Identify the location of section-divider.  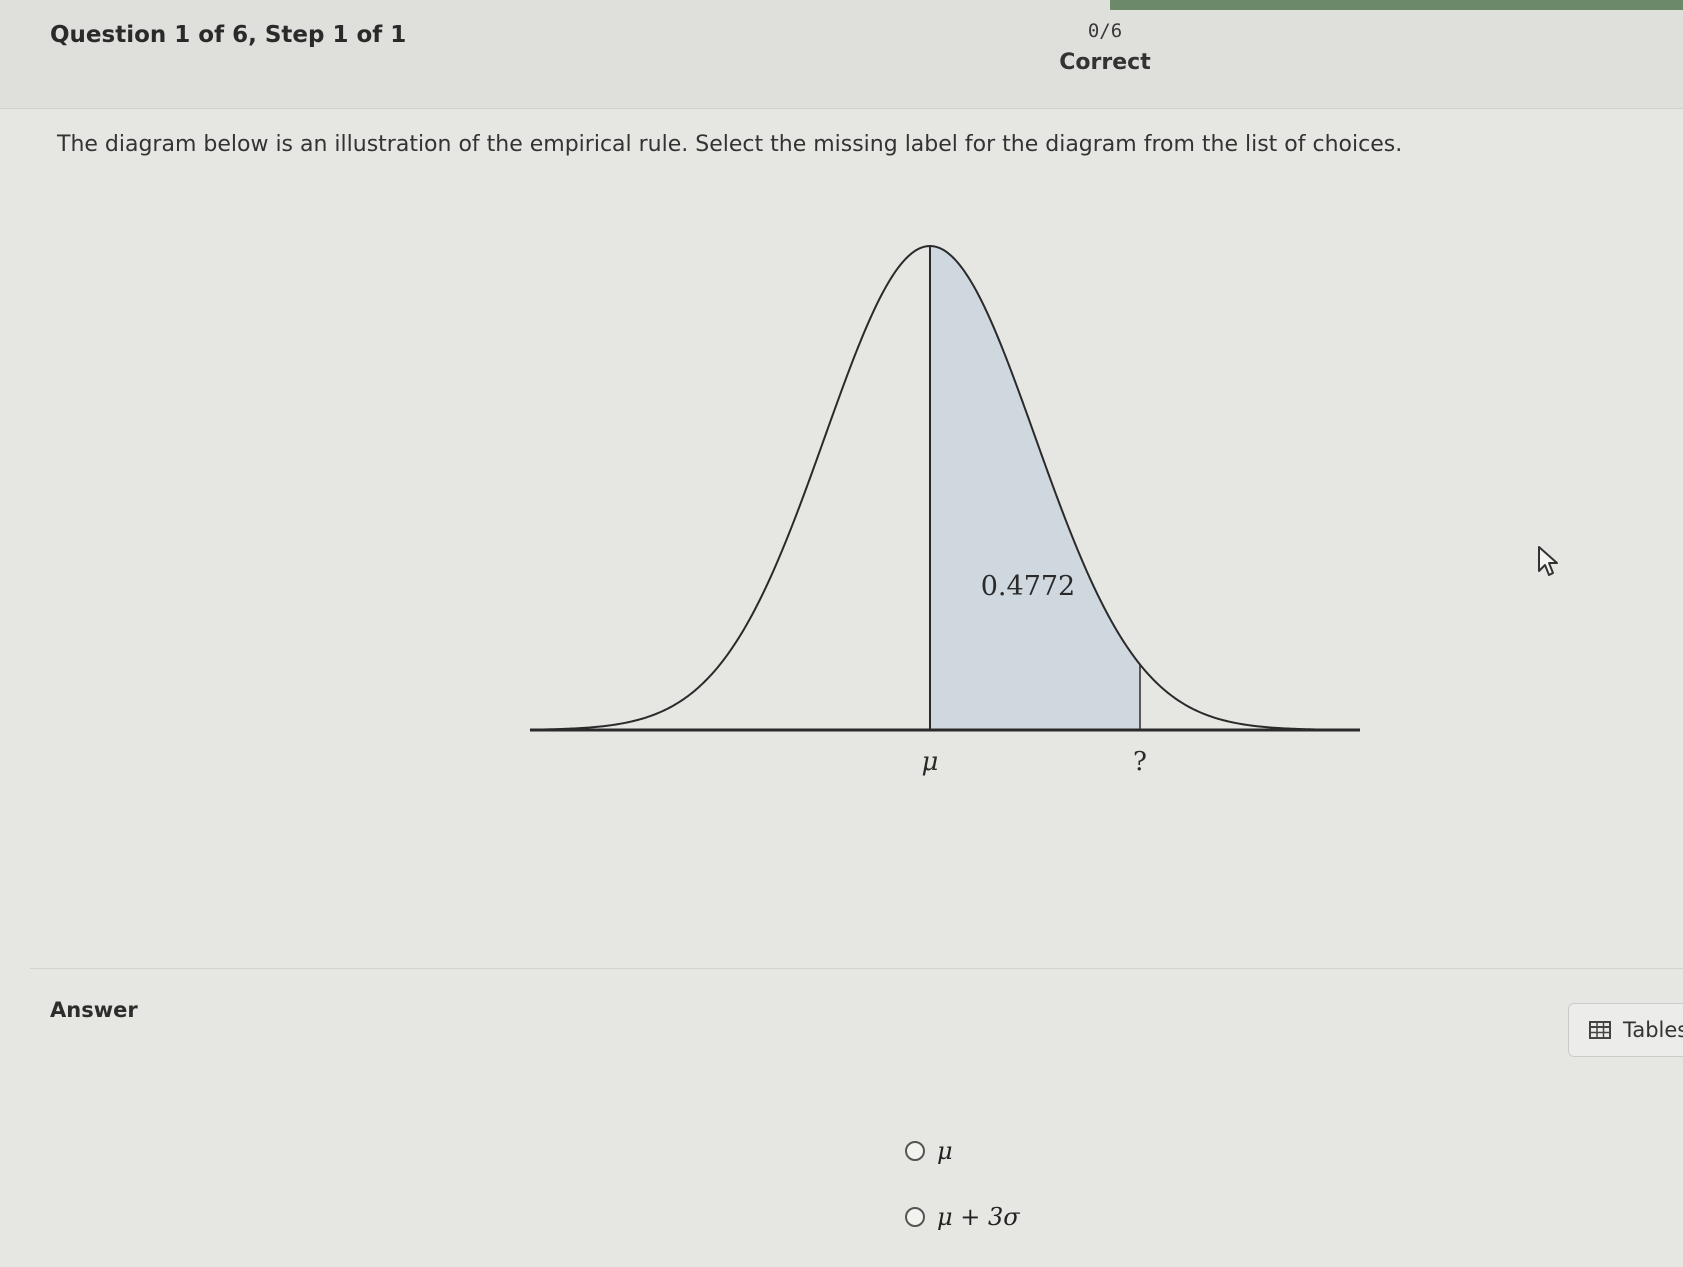
(856, 968).